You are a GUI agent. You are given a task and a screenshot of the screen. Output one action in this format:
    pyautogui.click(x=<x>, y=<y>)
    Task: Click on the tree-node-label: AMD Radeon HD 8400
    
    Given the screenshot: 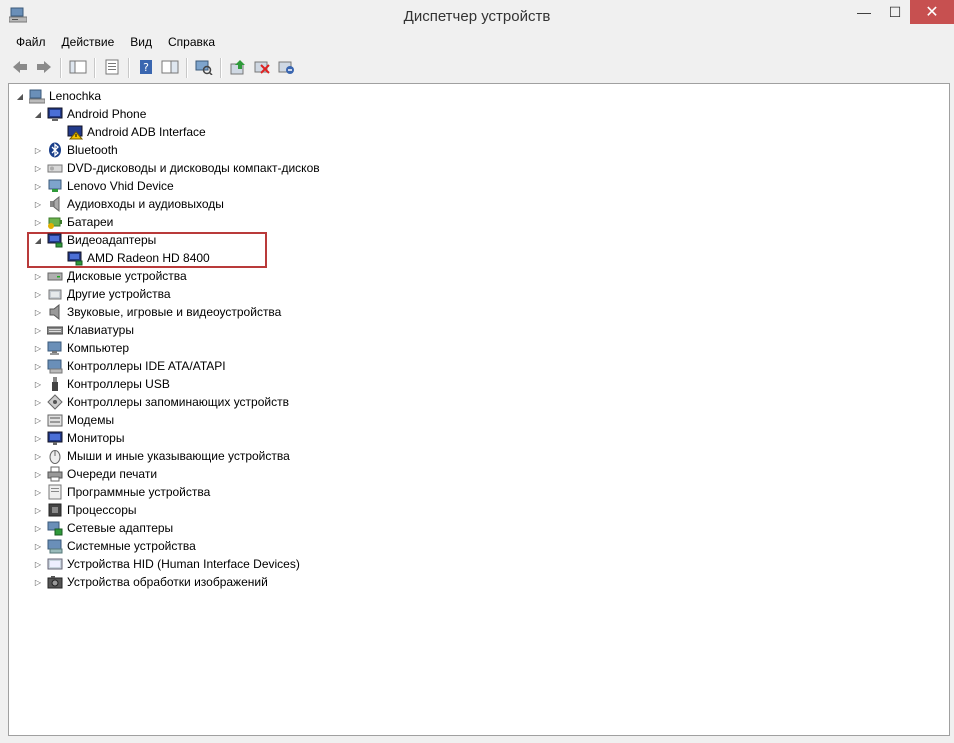 What is the action you would take?
    pyautogui.click(x=148, y=258)
    